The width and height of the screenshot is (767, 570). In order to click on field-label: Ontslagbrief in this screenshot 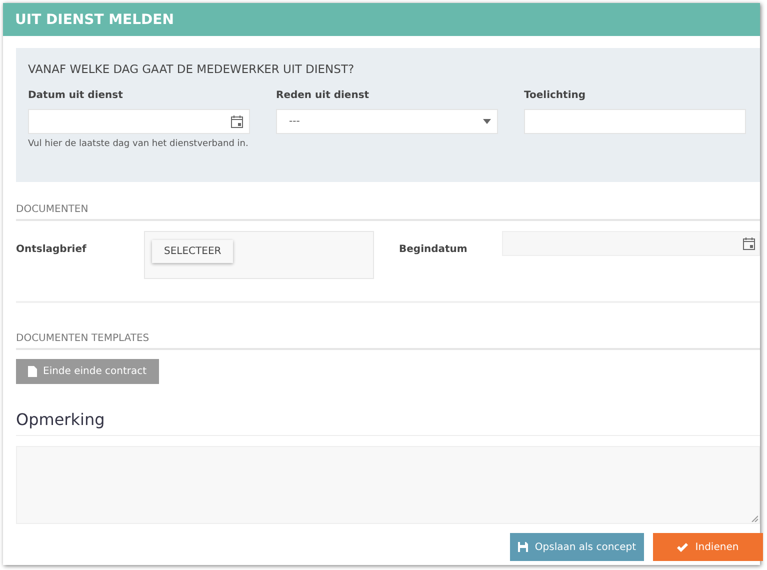, I will do `click(51, 249)`.